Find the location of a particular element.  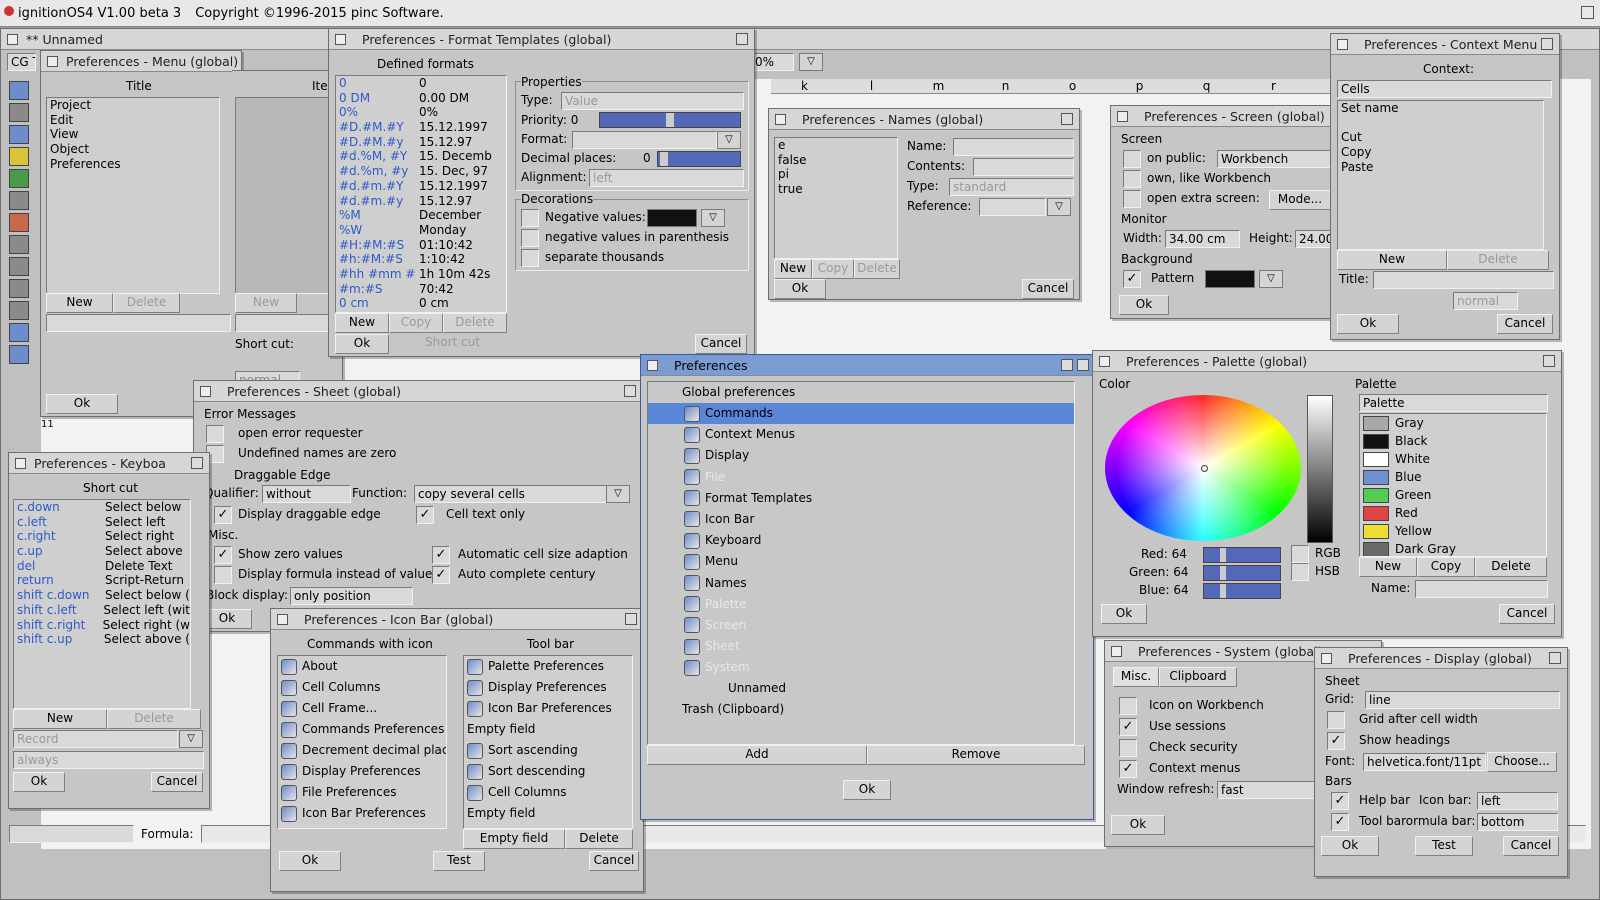

tree-node-format-templates: Format Templates is located at coordinates (861, 498).